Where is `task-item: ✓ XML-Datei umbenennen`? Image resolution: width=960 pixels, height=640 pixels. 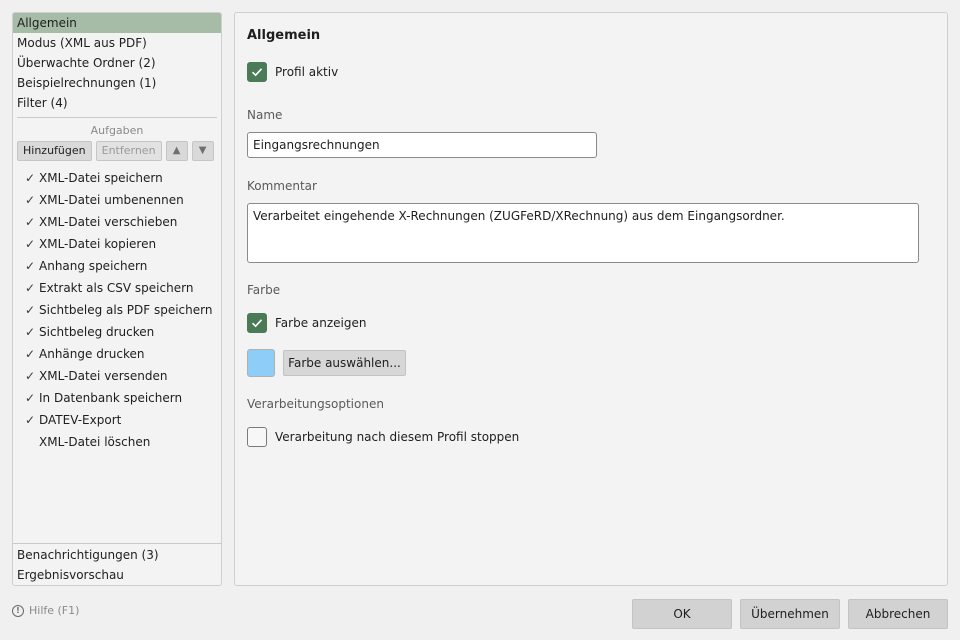
task-item: ✓ XML-Datei umbenennen is located at coordinates (117, 200).